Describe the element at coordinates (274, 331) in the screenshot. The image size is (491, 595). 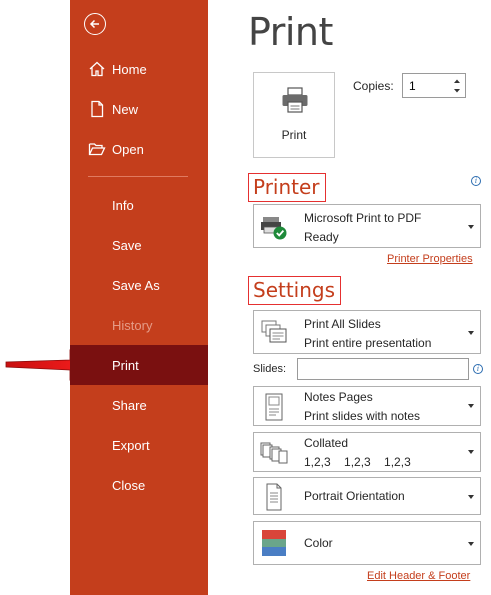
I see `all-slides-icon` at that location.